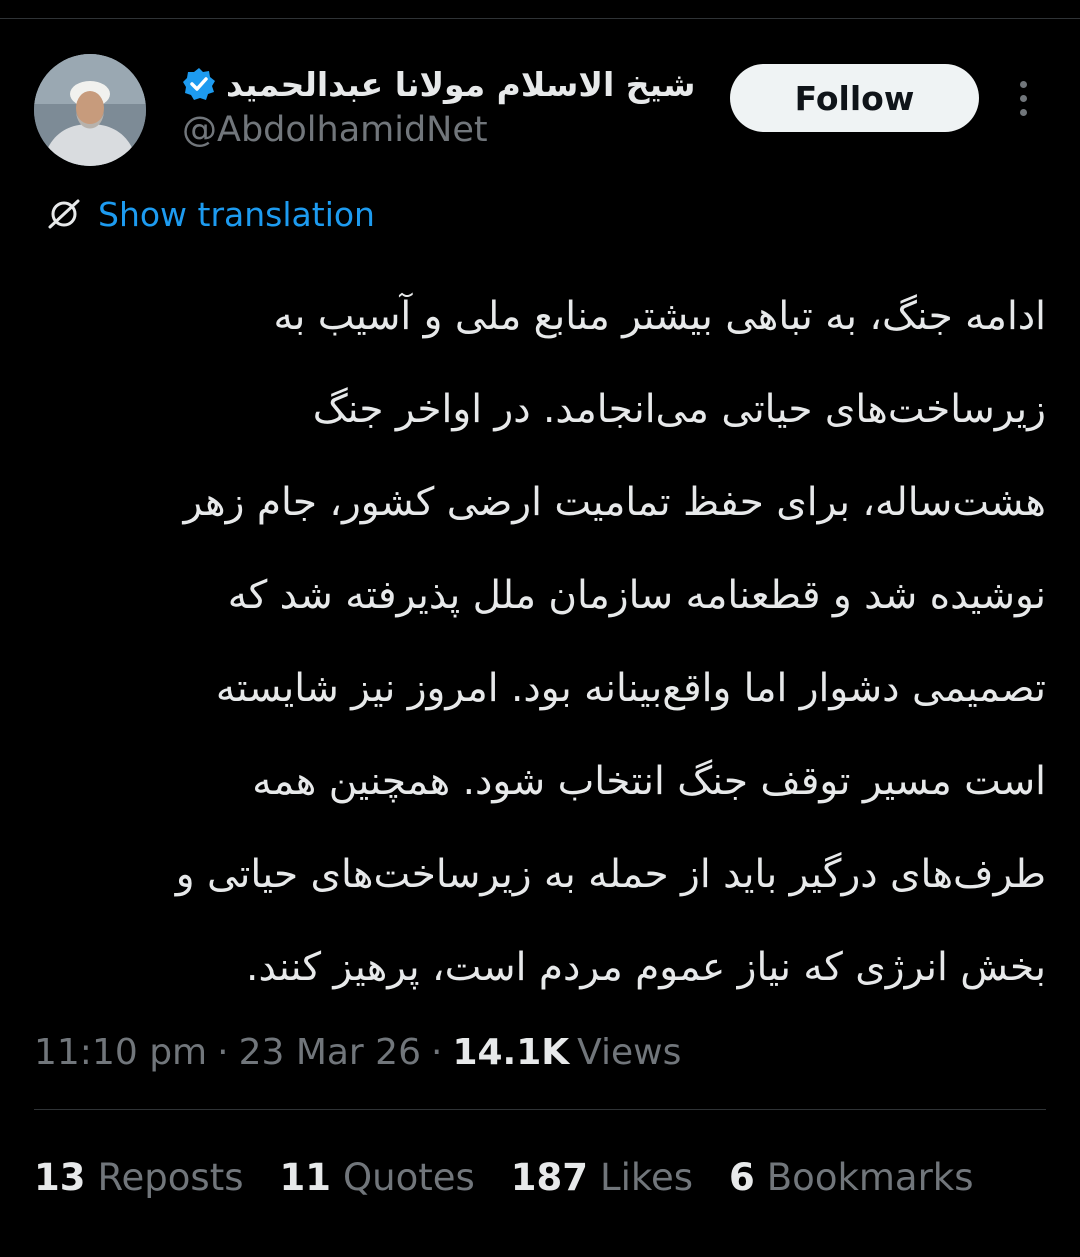 The height and width of the screenshot is (1257, 1080). Describe the element at coordinates (236, 214) in the screenshot. I see `show-translation-label: Show translation` at that location.